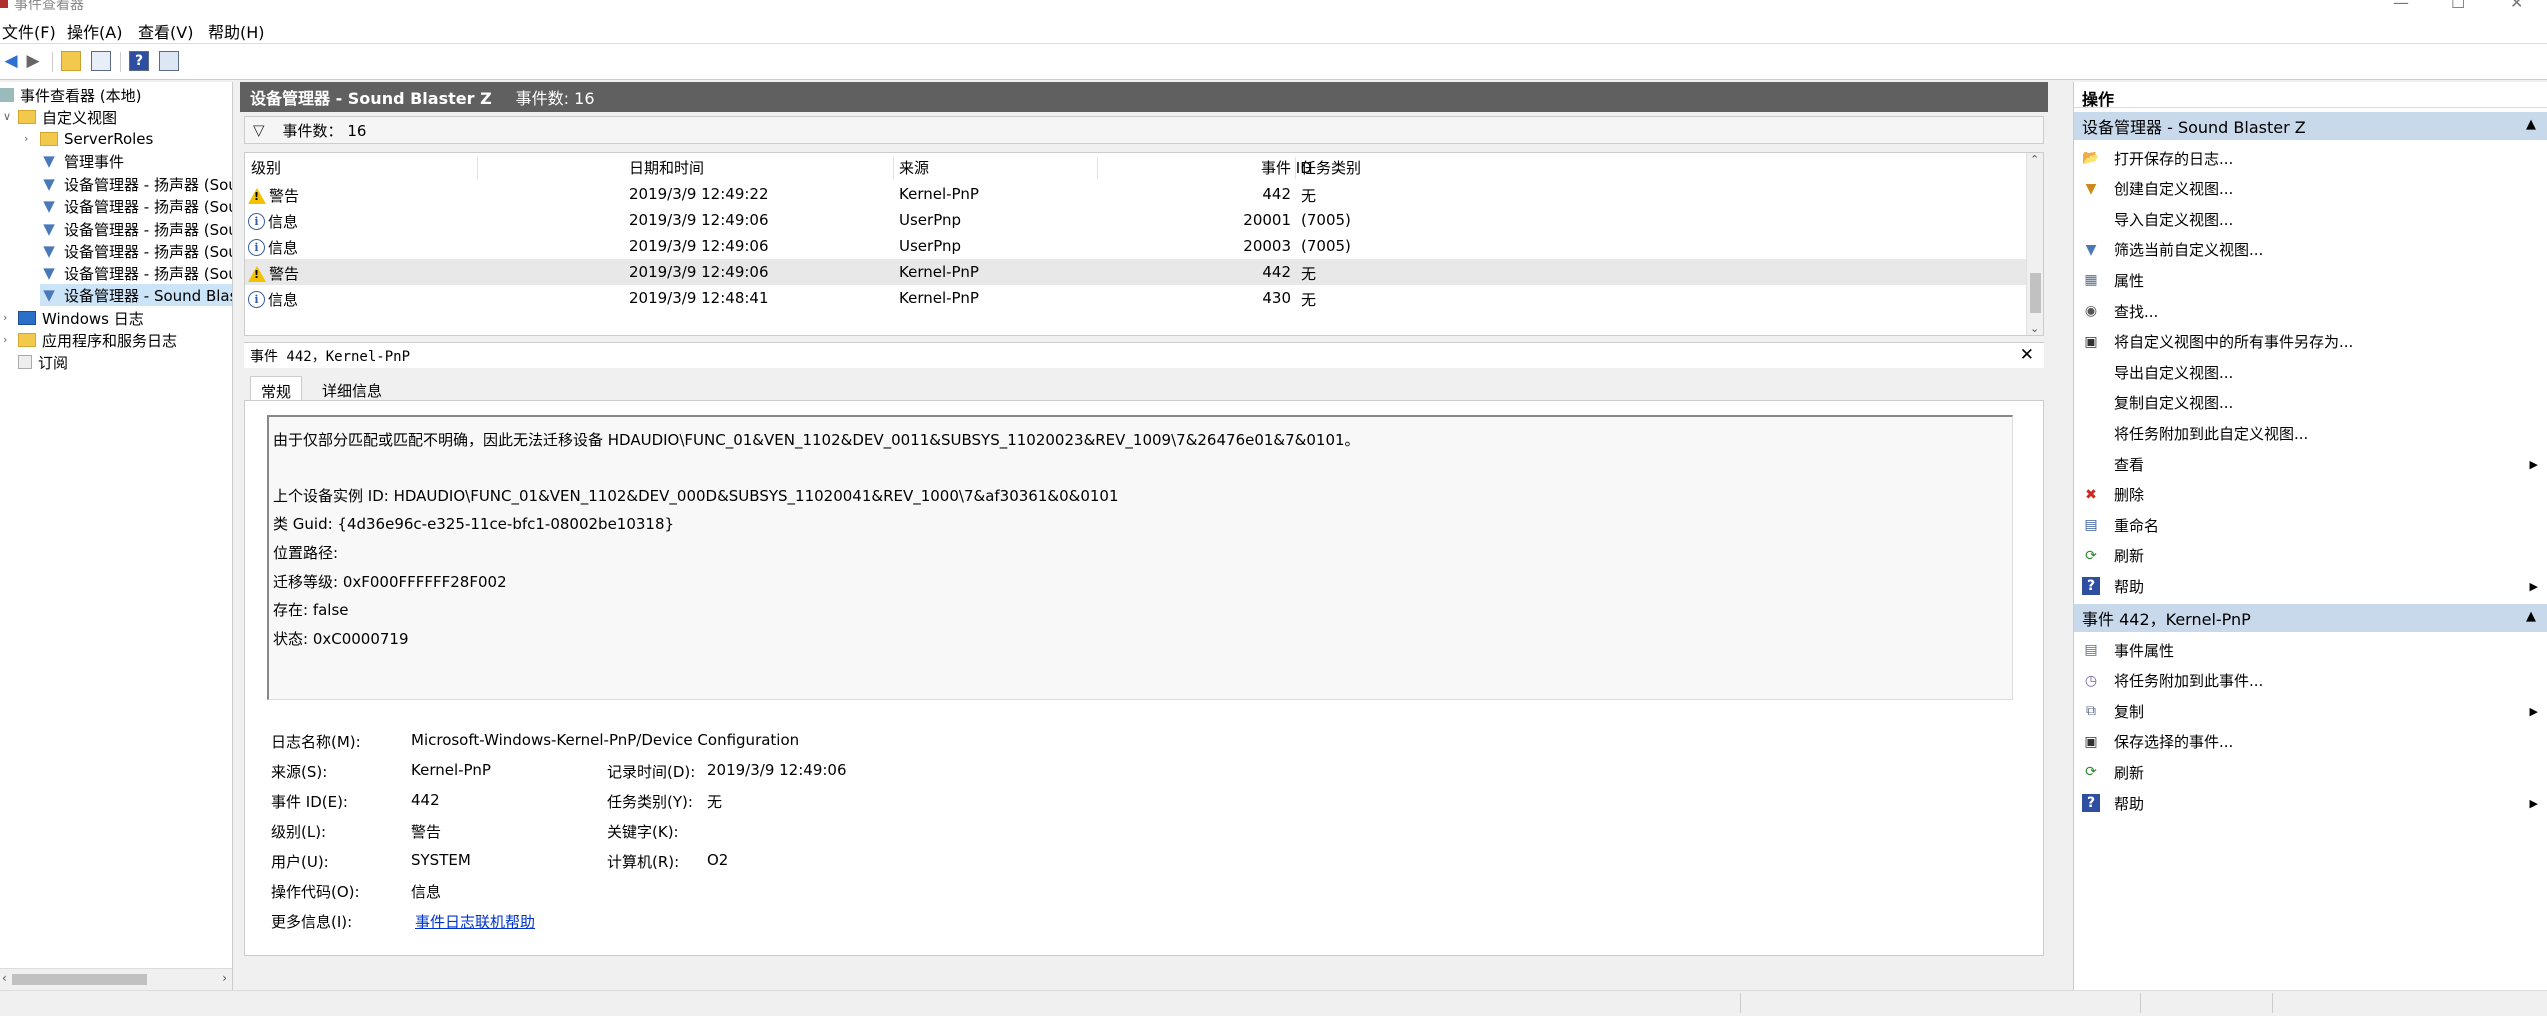 Image resolution: width=2547 pixels, height=1016 pixels. What do you see at coordinates (475, 921) in the screenshot?
I see `more-info-link: 事件日志联机帮助` at bounding box center [475, 921].